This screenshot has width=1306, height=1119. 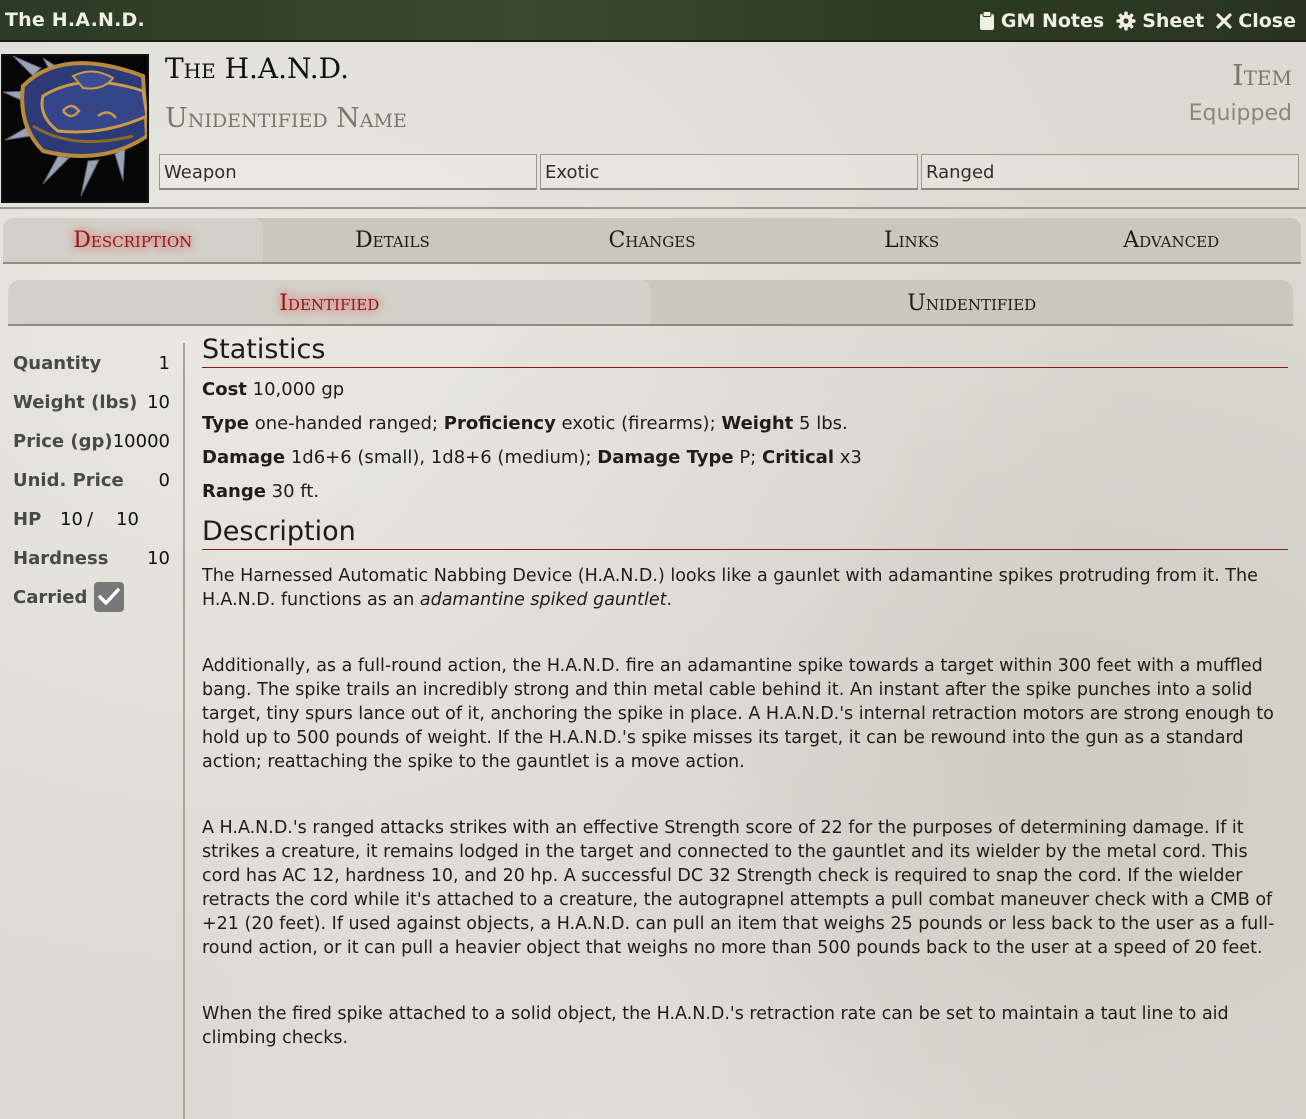 What do you see at coordinates (912, 240) in the screenshot?
I see `tab-links: Links` at bounding box center [912, 240].